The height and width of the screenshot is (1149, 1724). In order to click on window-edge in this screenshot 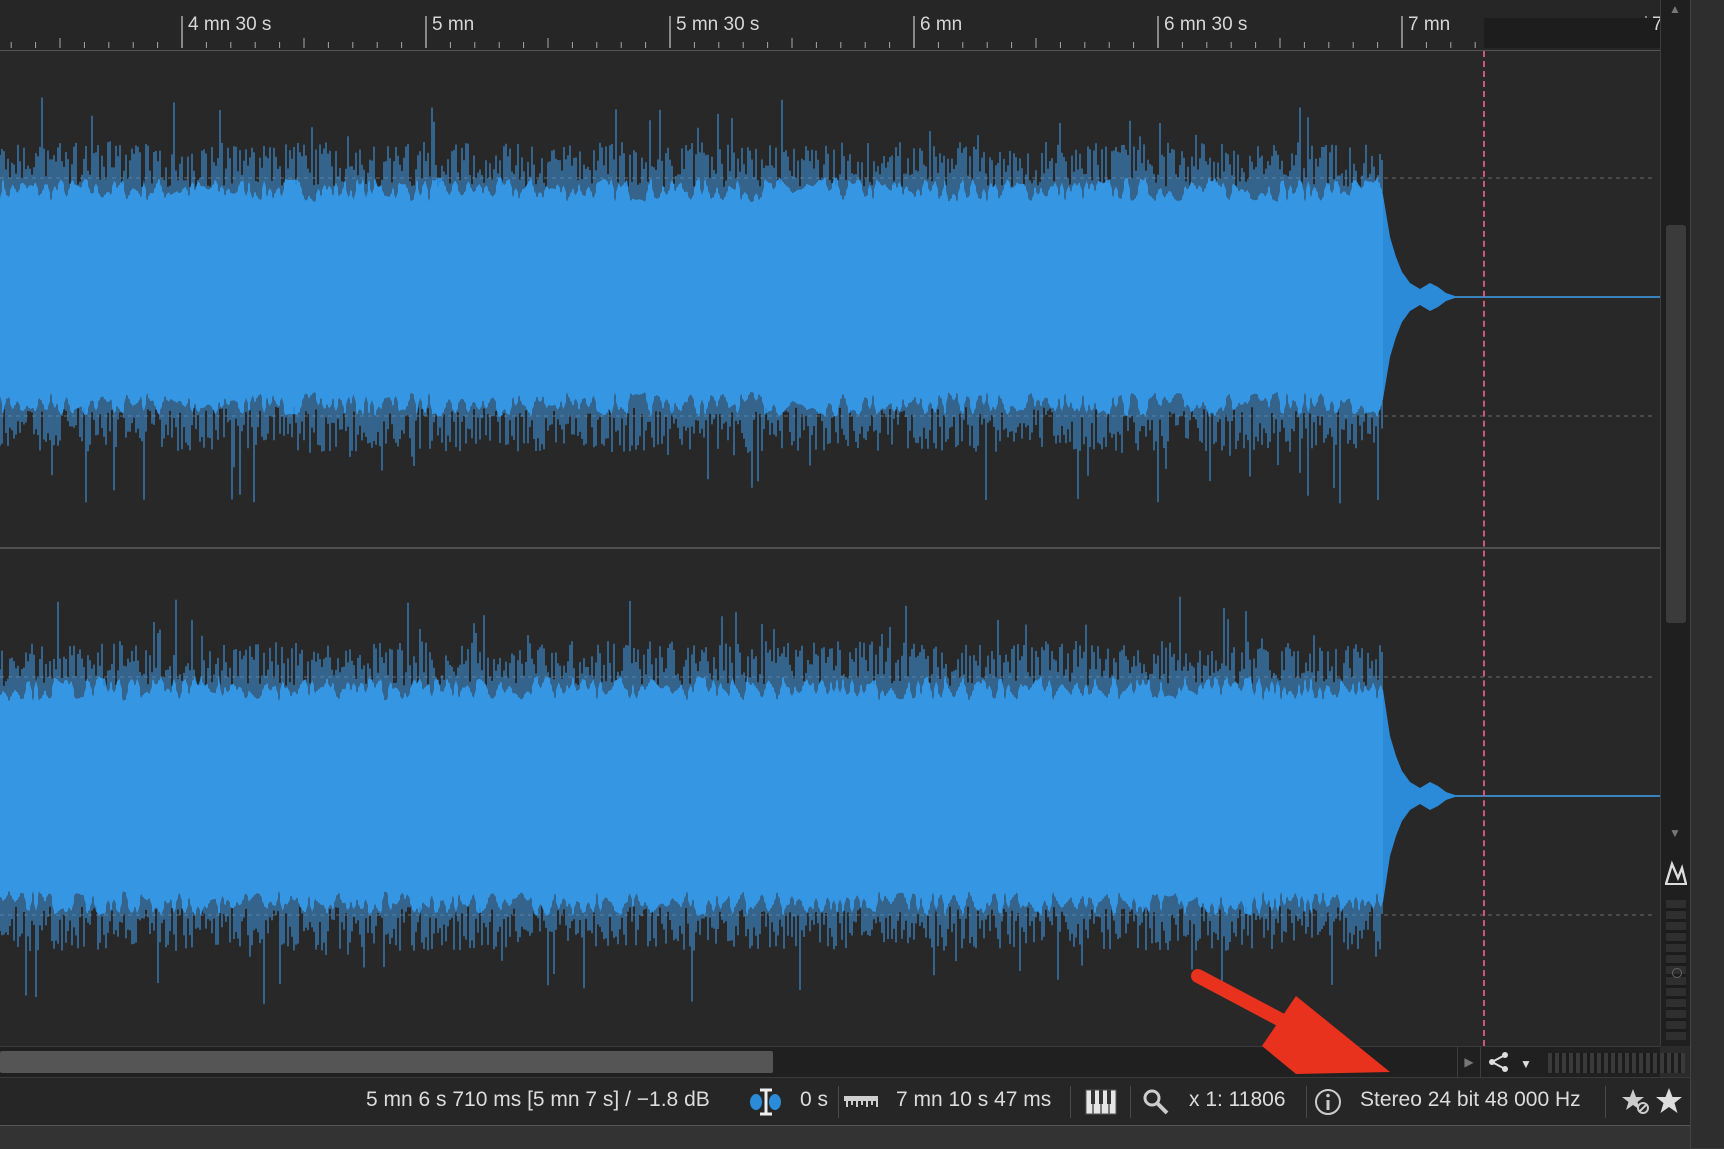, I will do `click(1707, 574)`.